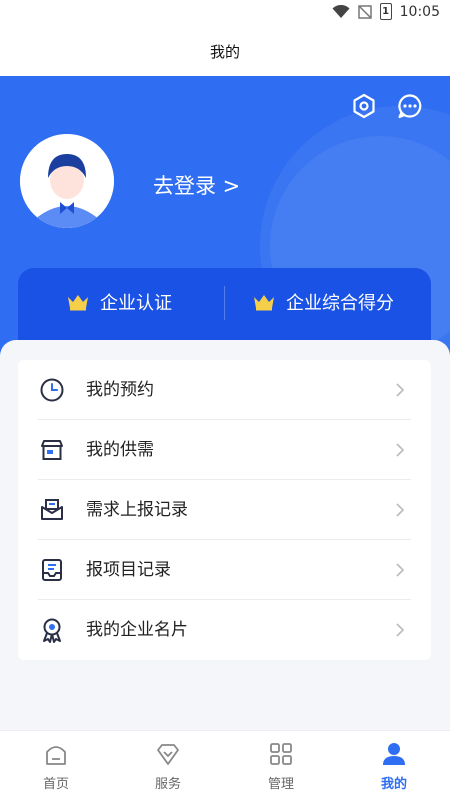  Describe the element at coordinates (120, 450) in the screenshot. I see `menu-item-label: 我的供需` at that location.